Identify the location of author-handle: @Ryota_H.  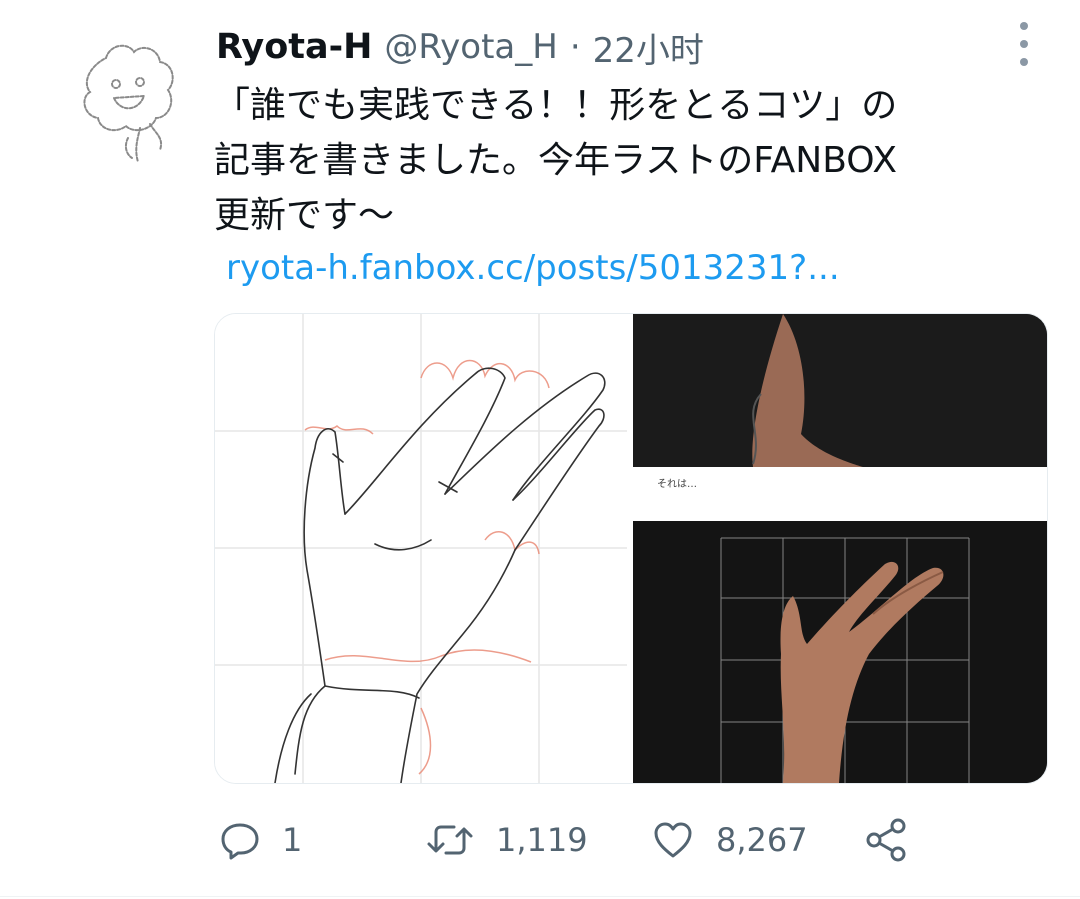
(470, 47).